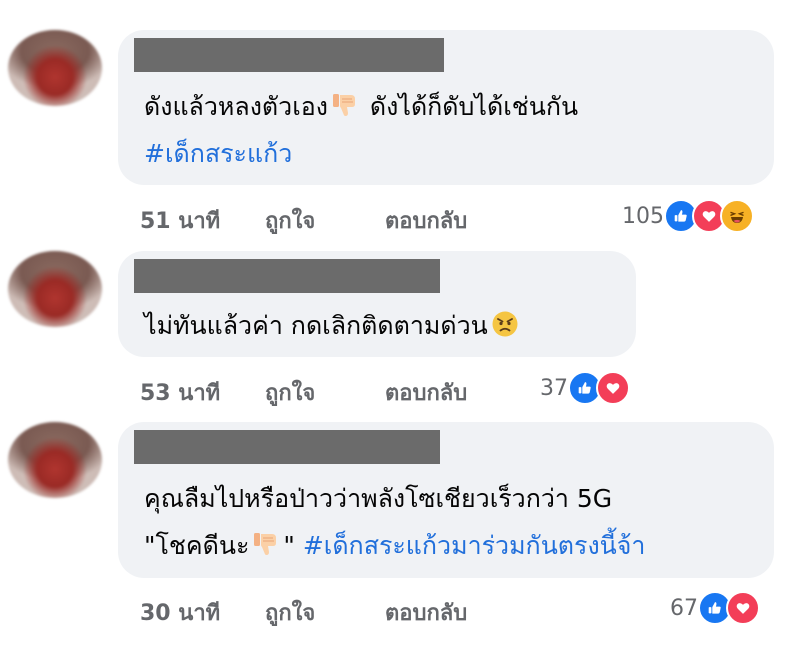 This screenshot has height=645, width=800. What do you see at coordinates (715, 608) in the screenshot?
I see `reaction-summary: 67` at bounding box center [715, 608].